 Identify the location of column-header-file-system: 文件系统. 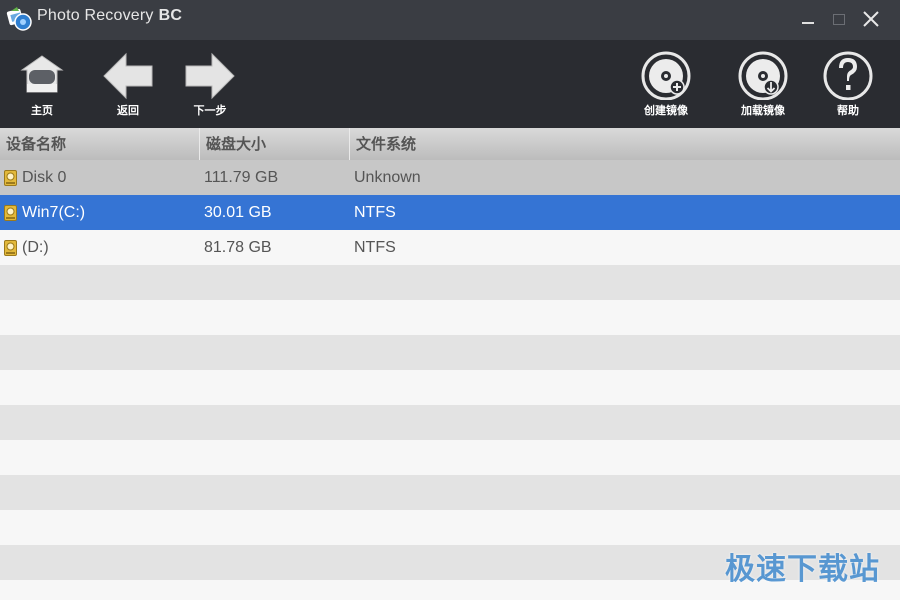
(625, 144).